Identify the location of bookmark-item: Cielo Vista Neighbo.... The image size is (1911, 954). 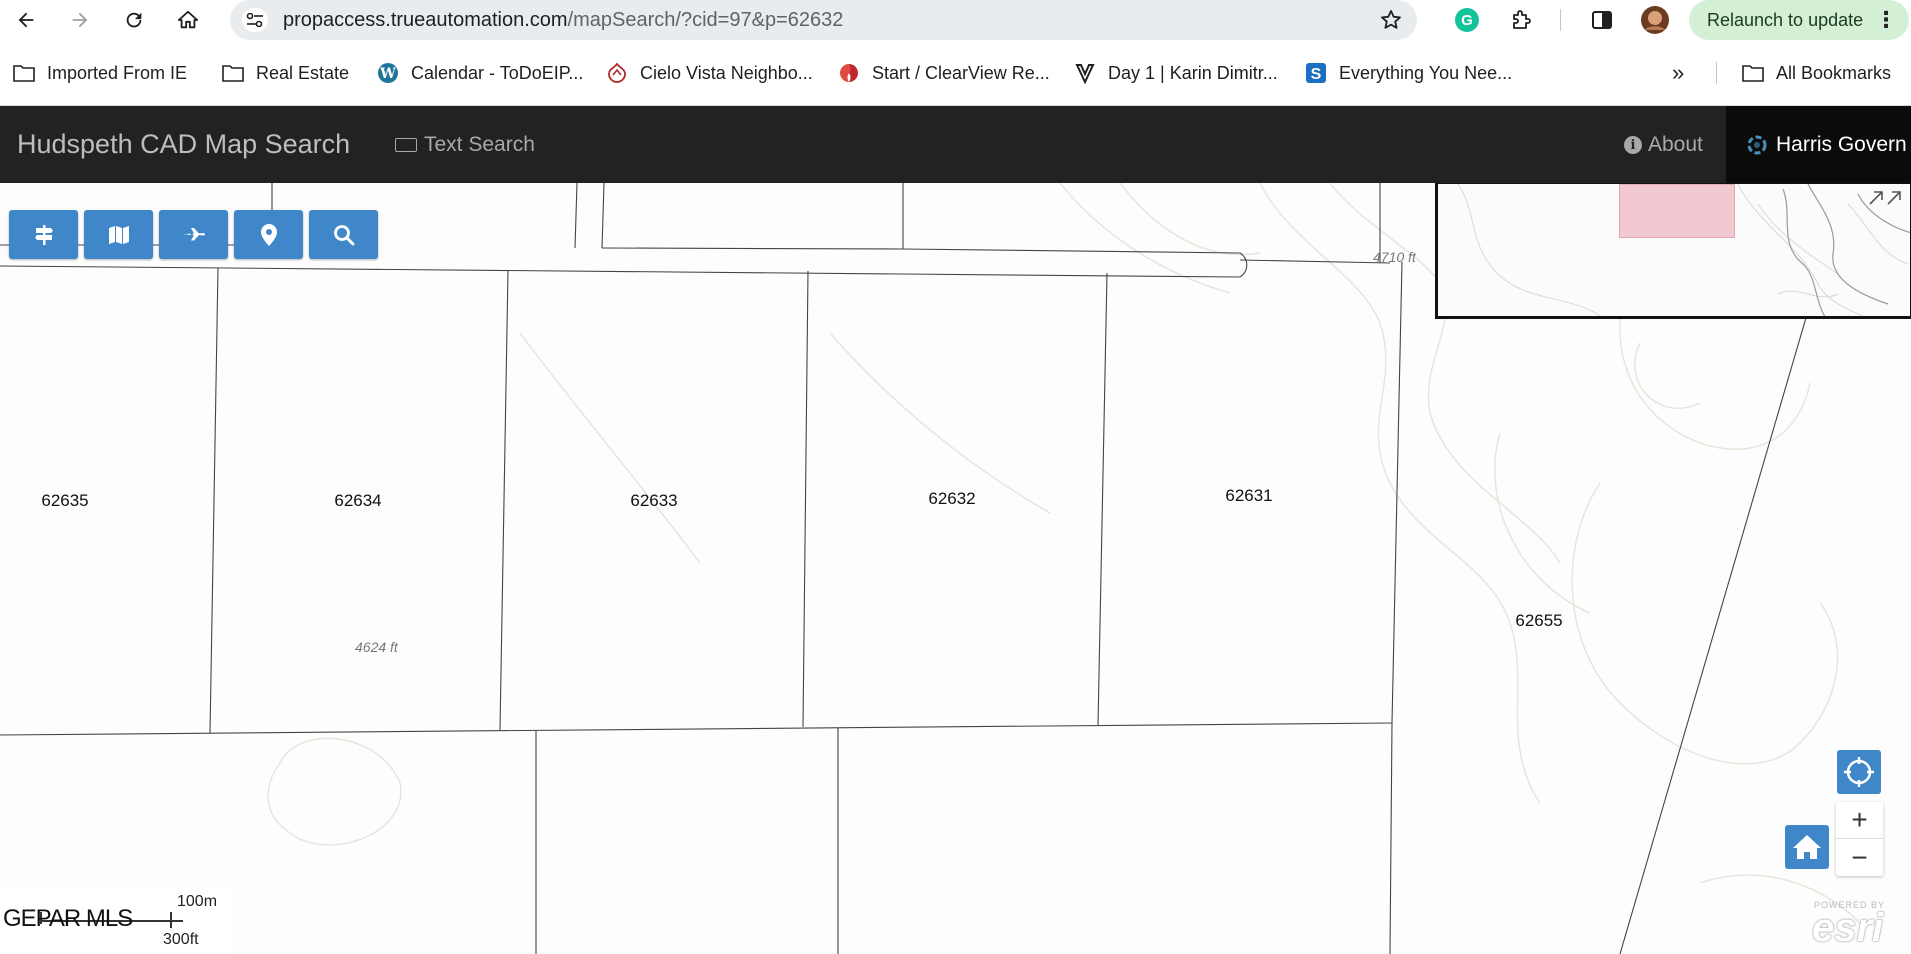
(709, 73).